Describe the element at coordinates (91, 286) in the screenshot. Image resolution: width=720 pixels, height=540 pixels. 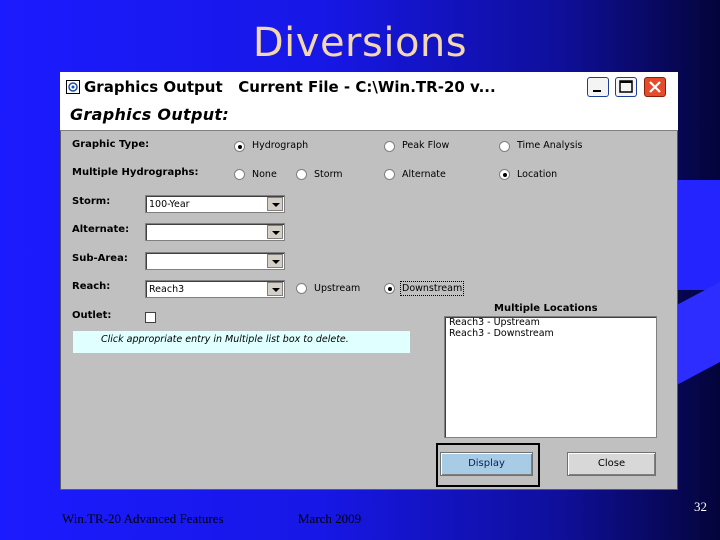
I see `reach-label: Reach:` at that location.